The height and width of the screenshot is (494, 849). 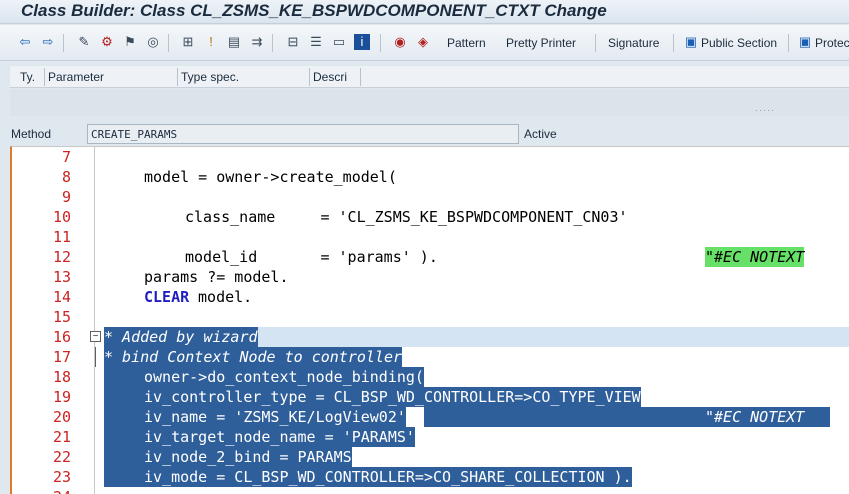 What do you see at coordinates (400, 42) in the screenshot?
I see `copy-icon: ◉` at bounding box center [400, 42].